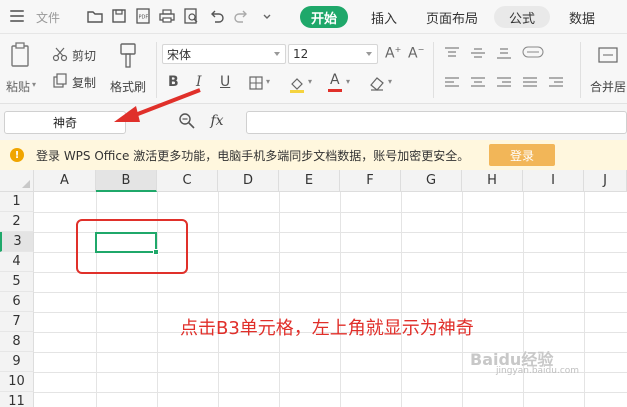  Describe the element at coordinates (556, 84) in the screenshot. I see `indent-icon` at that location.